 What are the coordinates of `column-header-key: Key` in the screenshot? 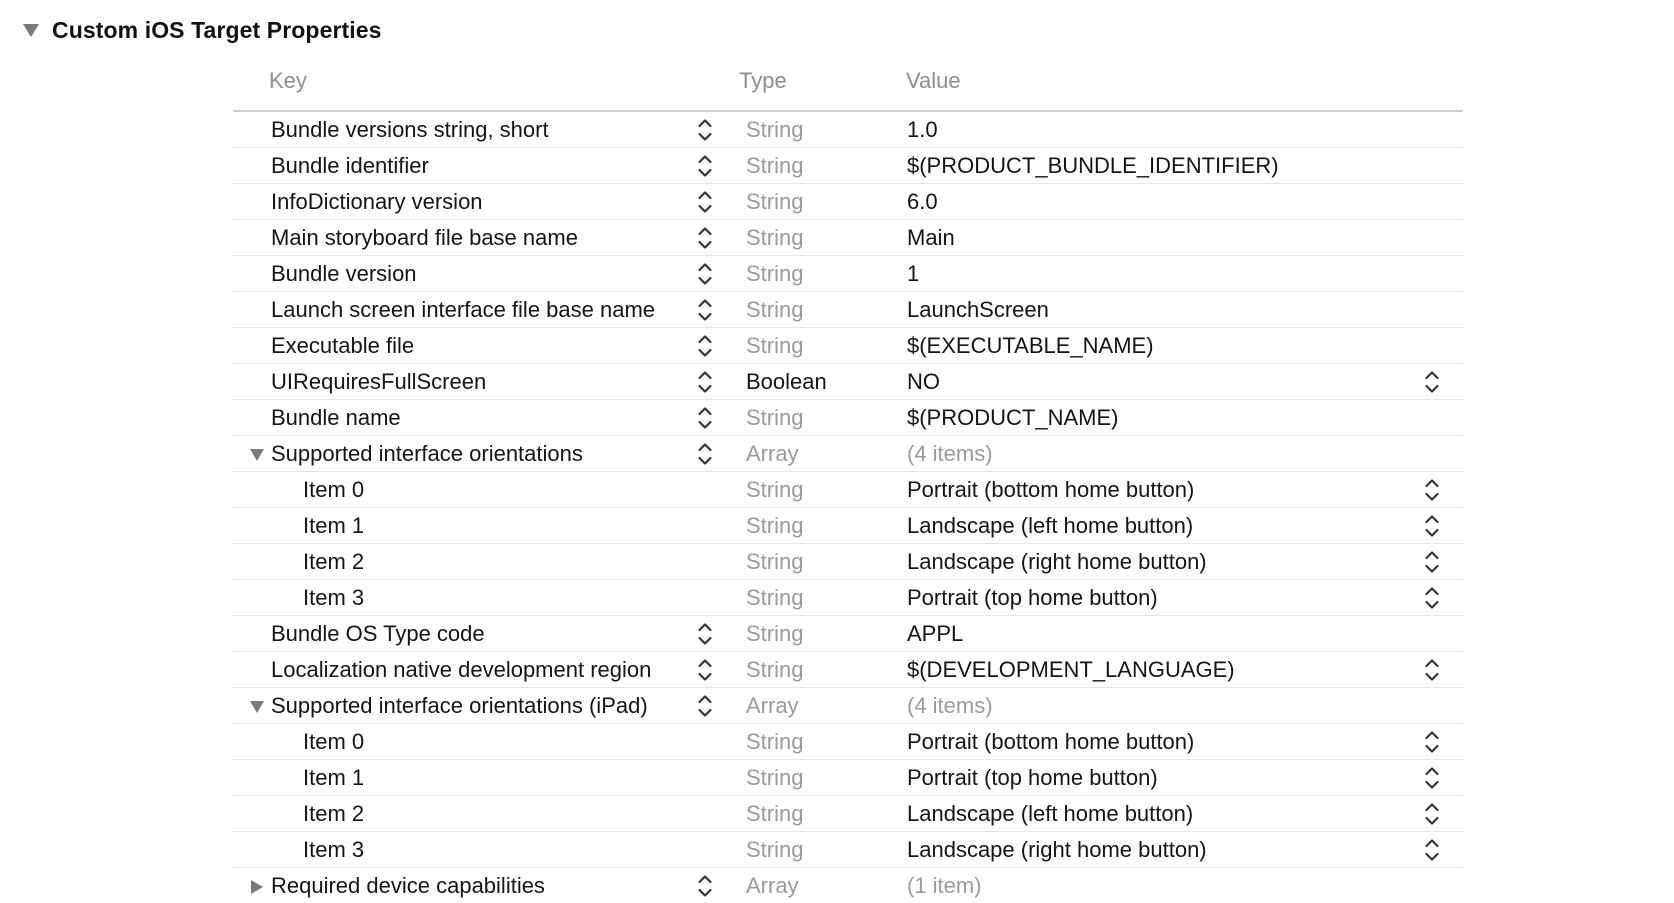 It's located at (288, 81).